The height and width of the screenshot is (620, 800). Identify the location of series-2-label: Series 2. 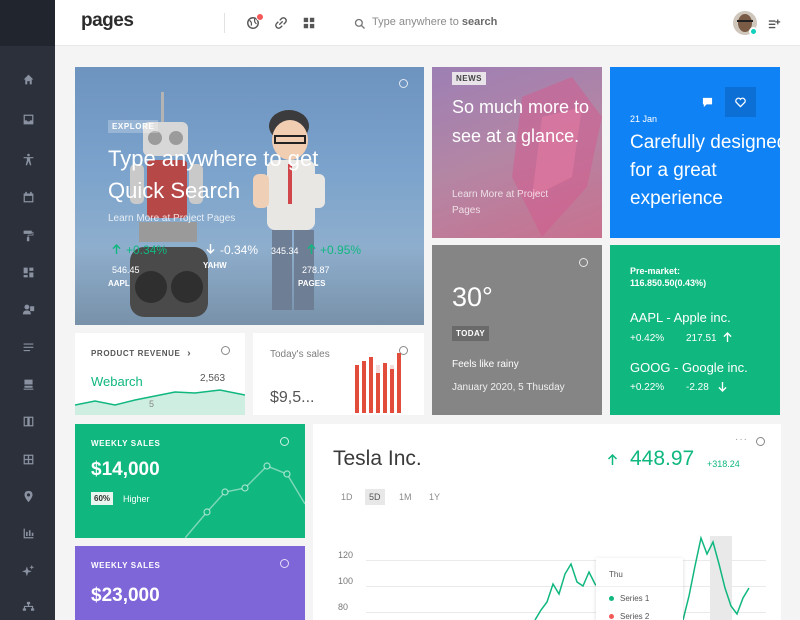
(635, 616).